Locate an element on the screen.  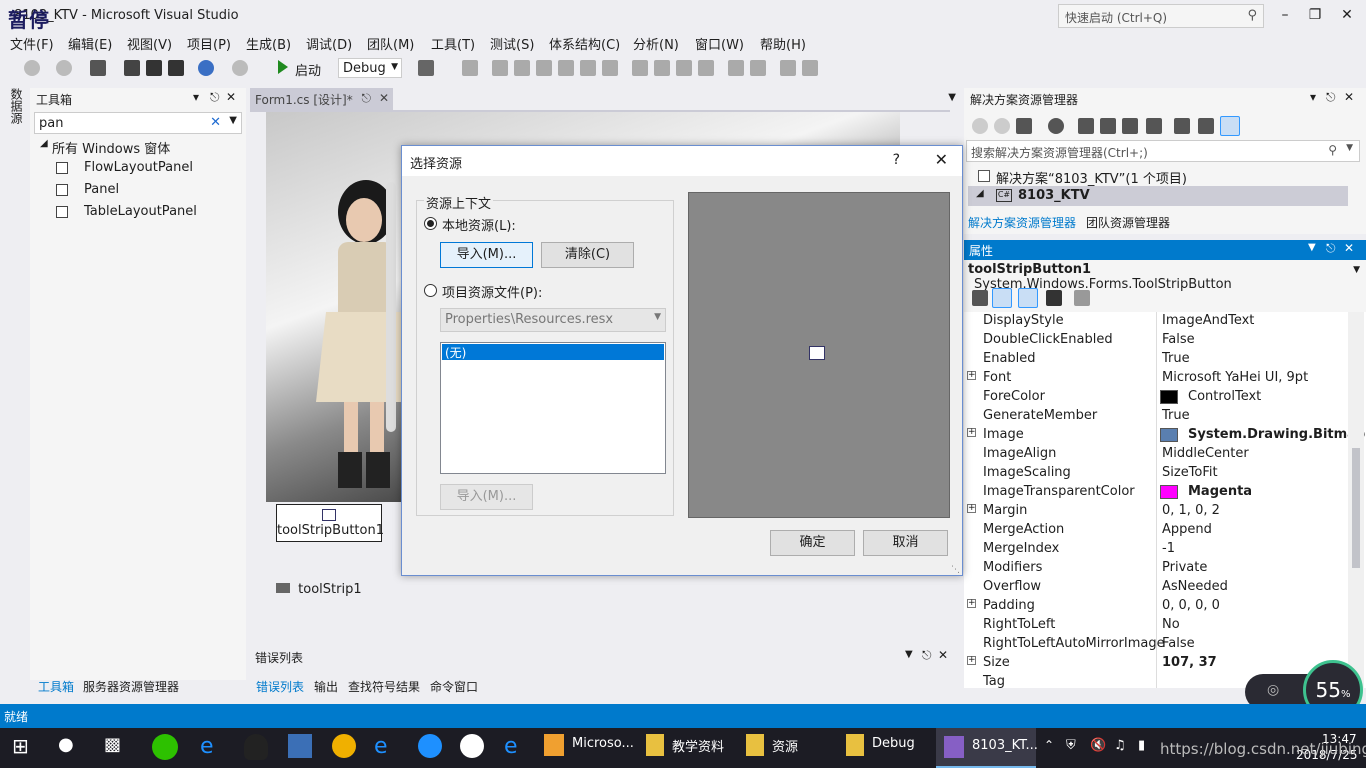
hspace-icon is located at coordinates (736, 68).